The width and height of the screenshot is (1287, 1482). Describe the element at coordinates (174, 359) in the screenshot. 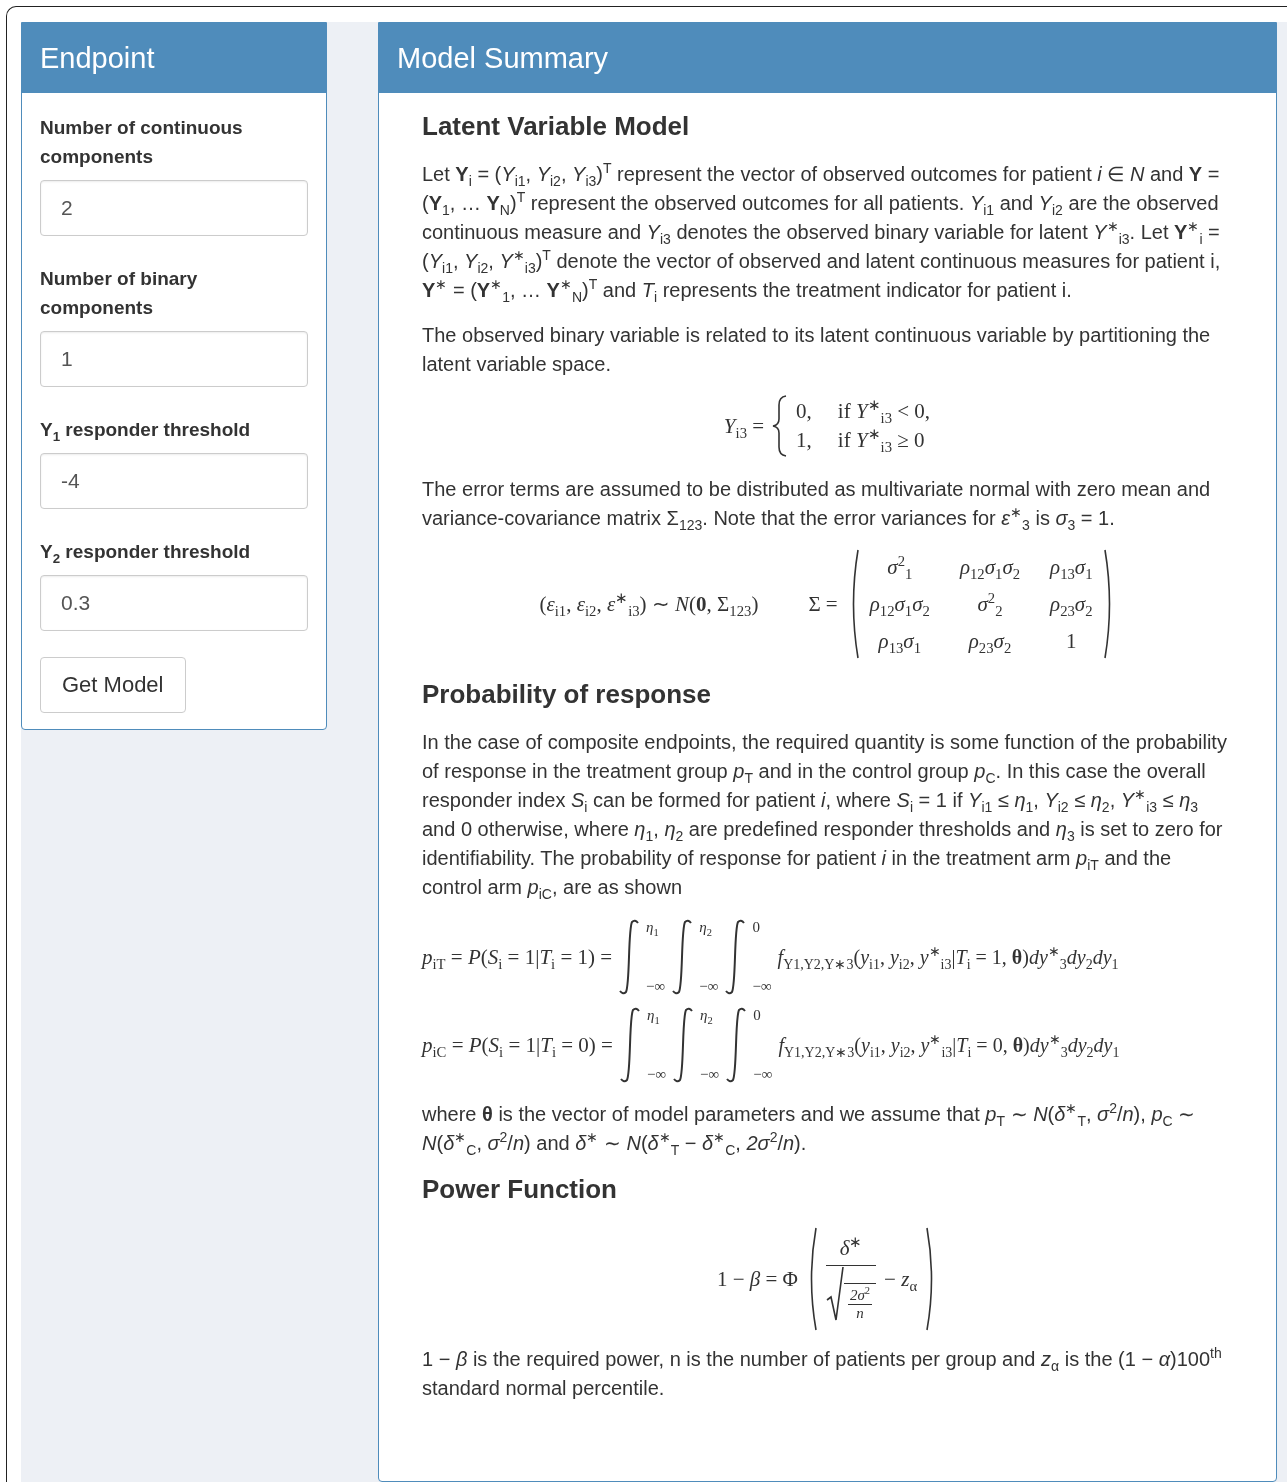

I see `input-field: 1` at that location.